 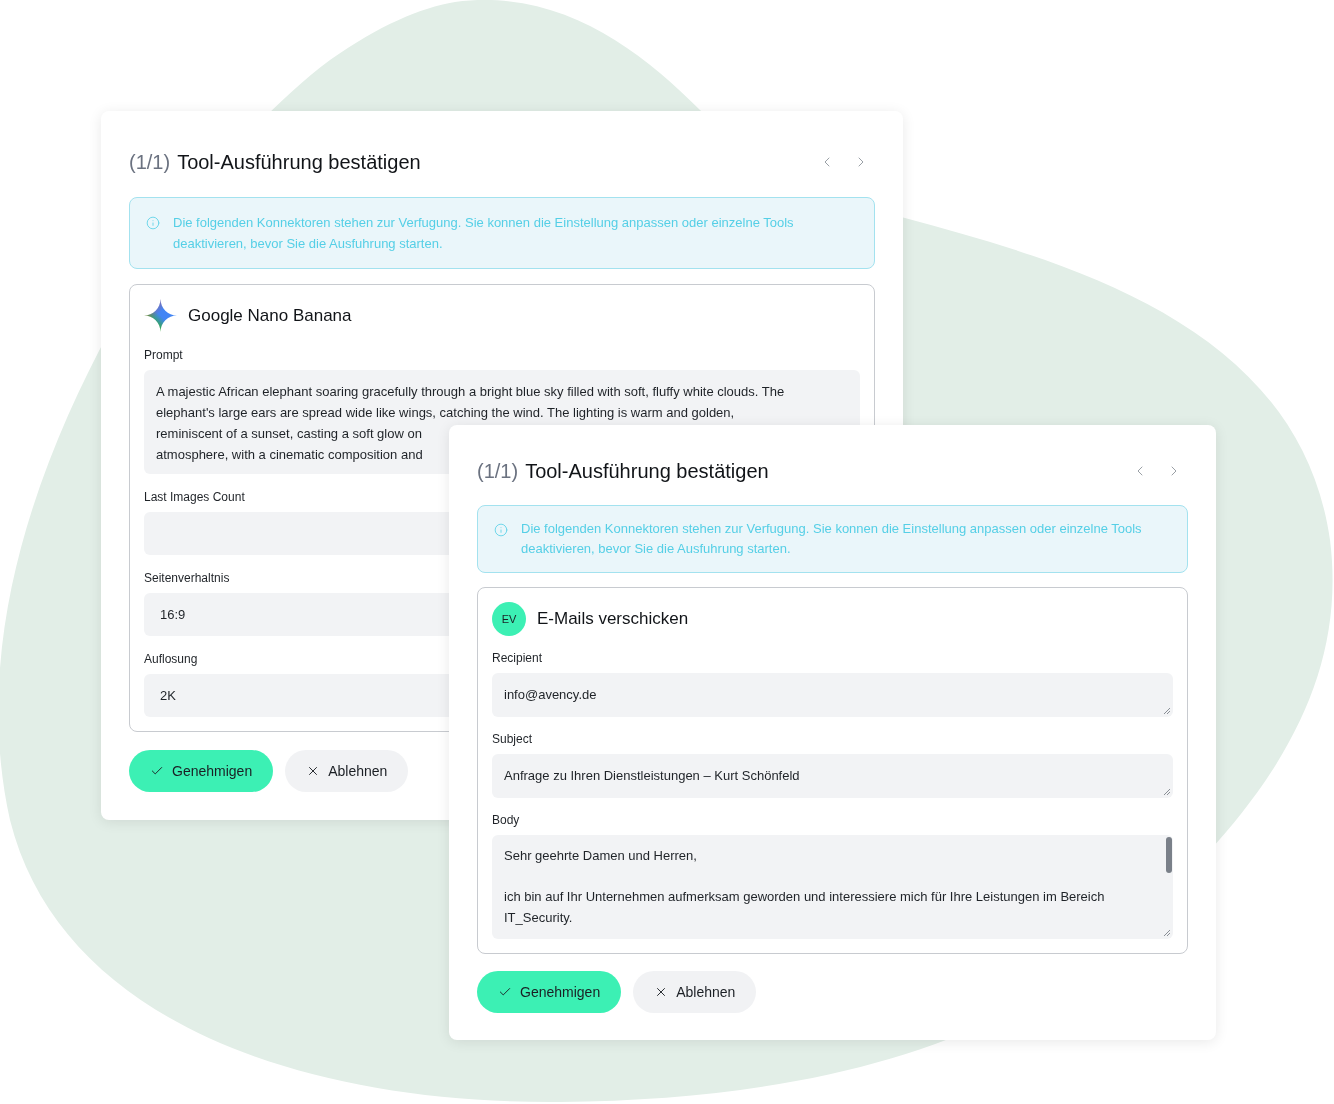 I want to click on avatar: EV, so click(x=509, y=619).